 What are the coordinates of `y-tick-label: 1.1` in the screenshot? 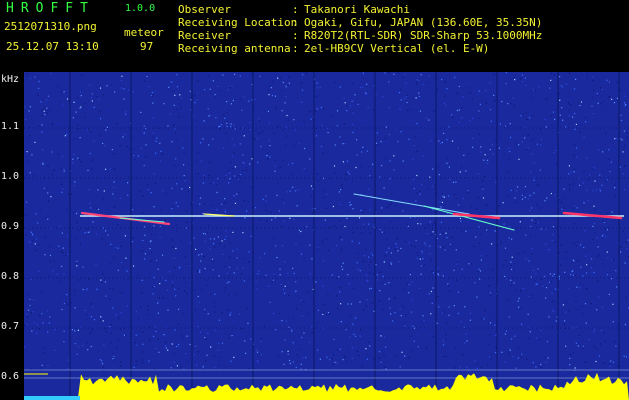 It's located at (10, 126).